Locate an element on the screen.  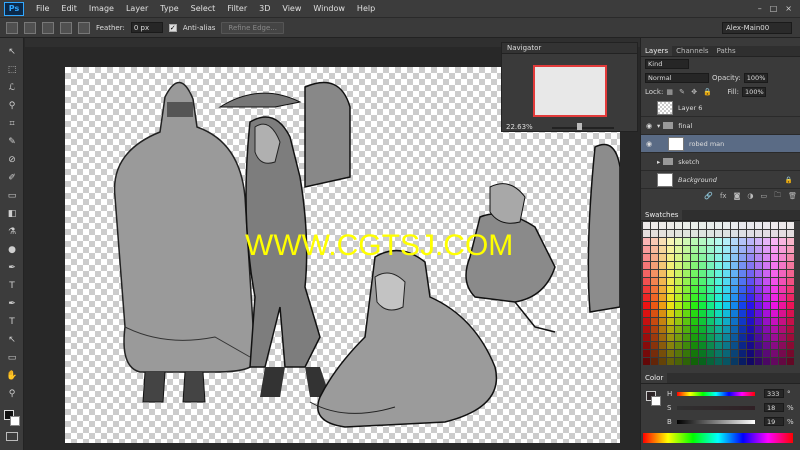
menu-filter: Filter is located at coordinates (237, 8).